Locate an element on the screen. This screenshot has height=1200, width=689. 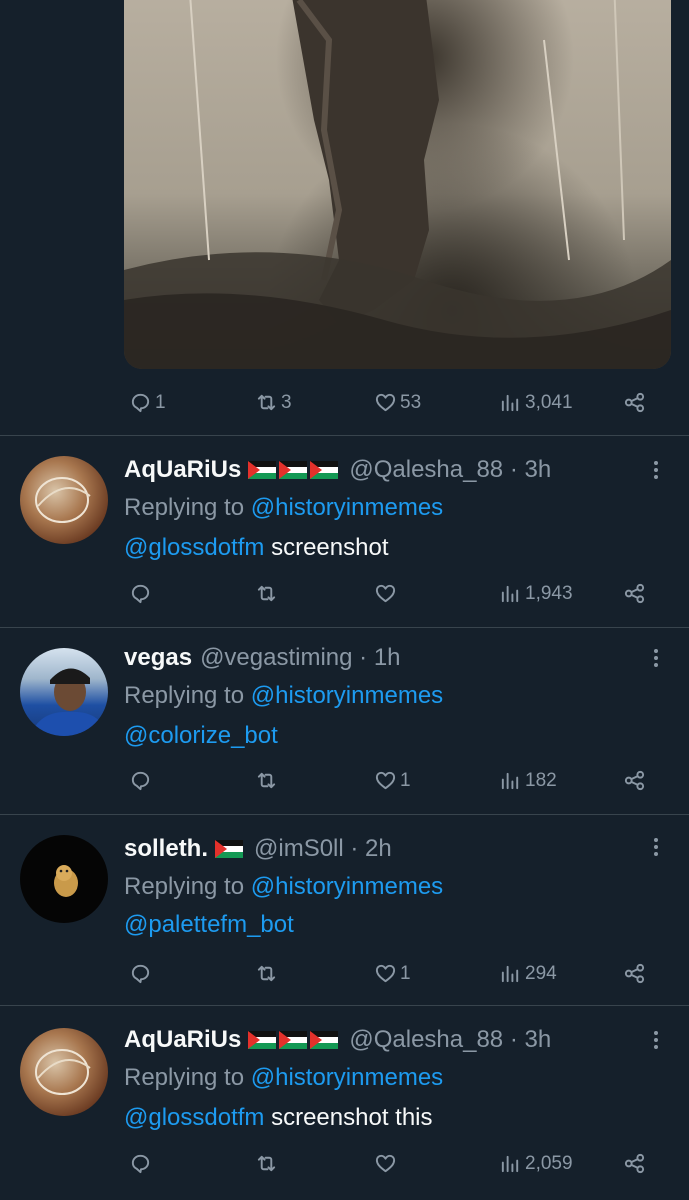
tweet-text: @colorize_bot is located at coordinates (201, 736).